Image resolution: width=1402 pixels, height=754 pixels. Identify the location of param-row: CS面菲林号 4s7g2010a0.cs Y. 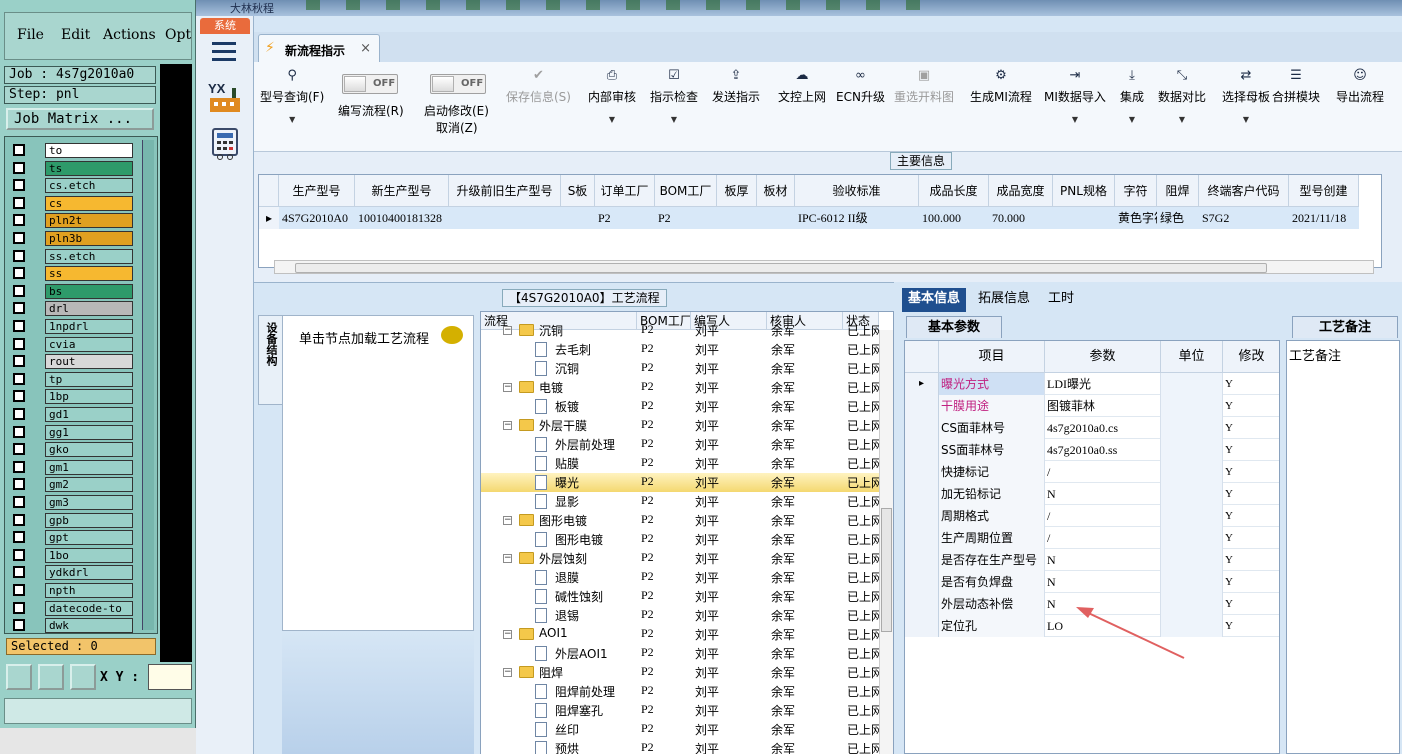
(1092, 428).